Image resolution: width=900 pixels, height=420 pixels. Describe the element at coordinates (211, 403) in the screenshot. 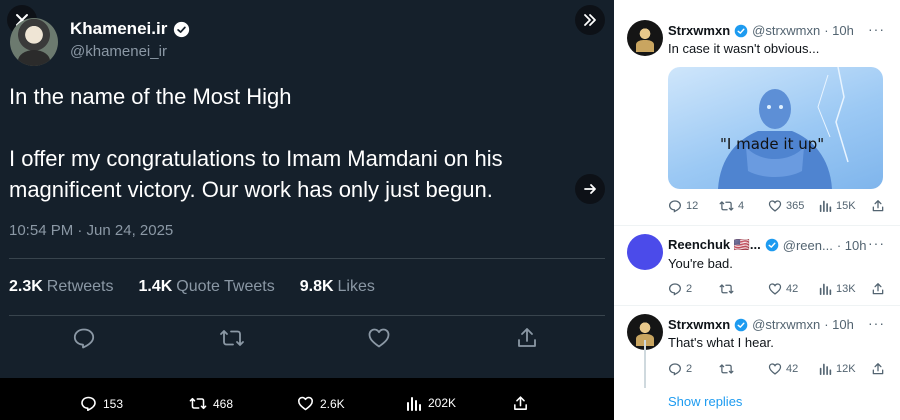

I see `bottom-retweet-button: 468` at that location.